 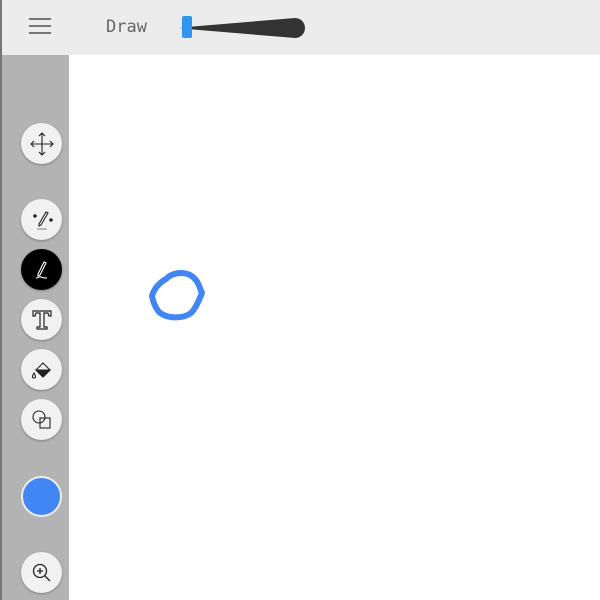 I want to click on shapes-icon, so click(x=41, y=419).